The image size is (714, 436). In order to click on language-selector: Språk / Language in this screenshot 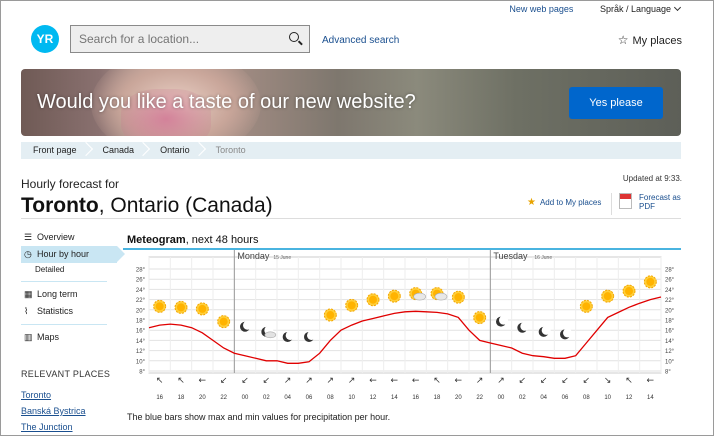, I will do `click(640, 8)`.